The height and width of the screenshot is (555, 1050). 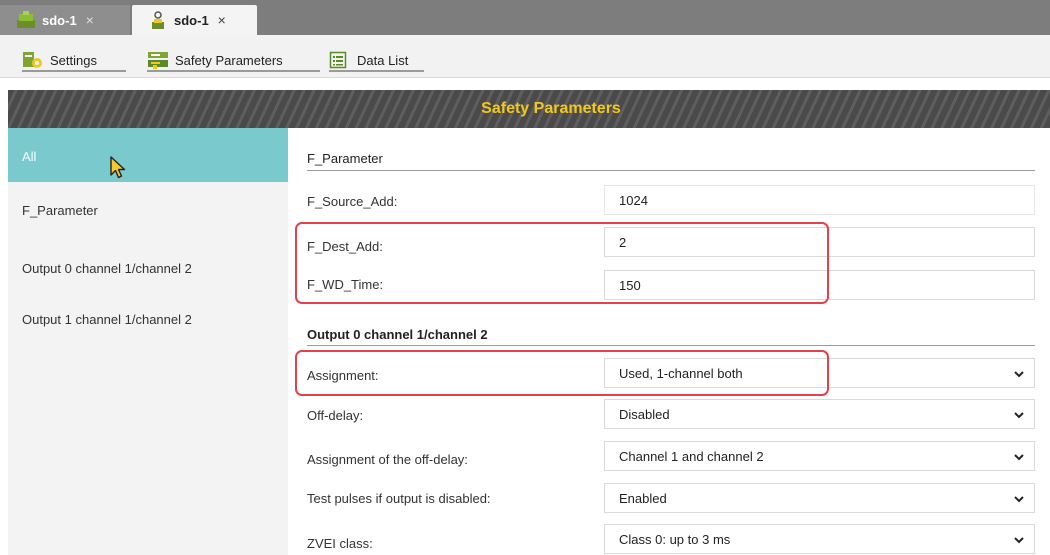 I want to click on f-source-add-field: 1024, so click(x=819, y=200).